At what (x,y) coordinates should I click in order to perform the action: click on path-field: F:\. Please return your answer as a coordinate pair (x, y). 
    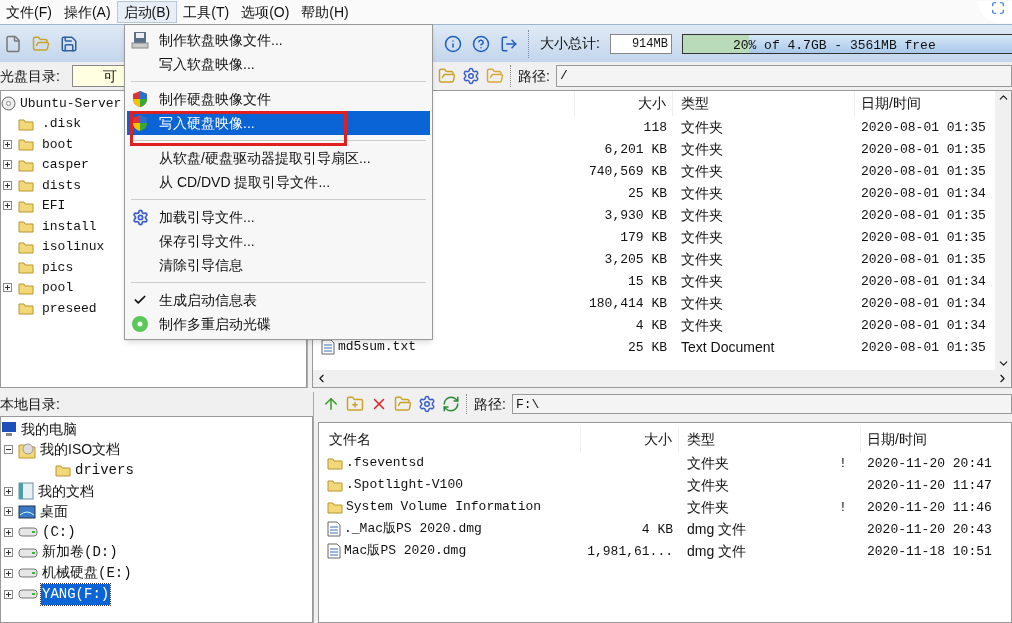
    Looking at the image, I should click on (761, 404).